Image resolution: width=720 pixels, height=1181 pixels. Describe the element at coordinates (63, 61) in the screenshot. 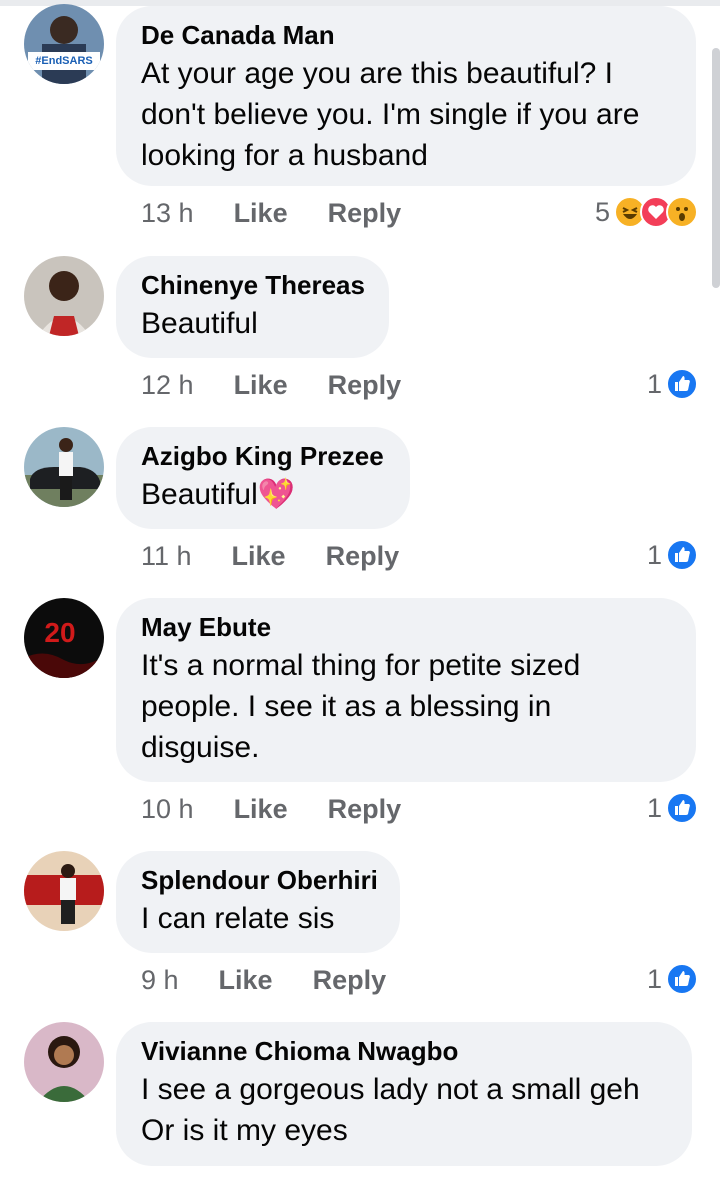

I see `avatar-badge-text: #EndSARS` at that location.